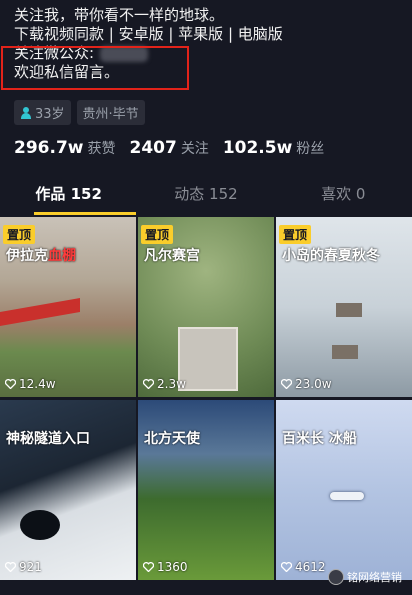 Image resolution: width=412 pixels, height=595 pixels. I want to click on like-count: 4612, so click(303, 567).